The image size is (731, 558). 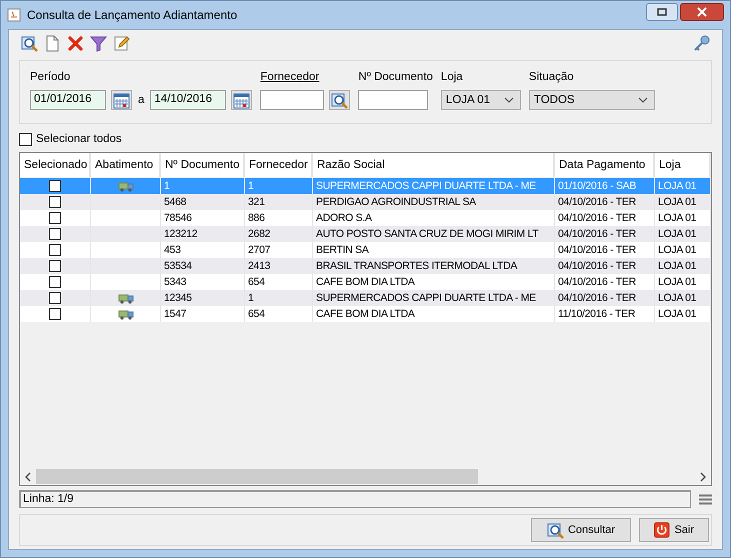 What do you see at coordinates (203, 165) in the screenshot?
I see `column-header: Nº Documento` at bounding box center [203, 165].